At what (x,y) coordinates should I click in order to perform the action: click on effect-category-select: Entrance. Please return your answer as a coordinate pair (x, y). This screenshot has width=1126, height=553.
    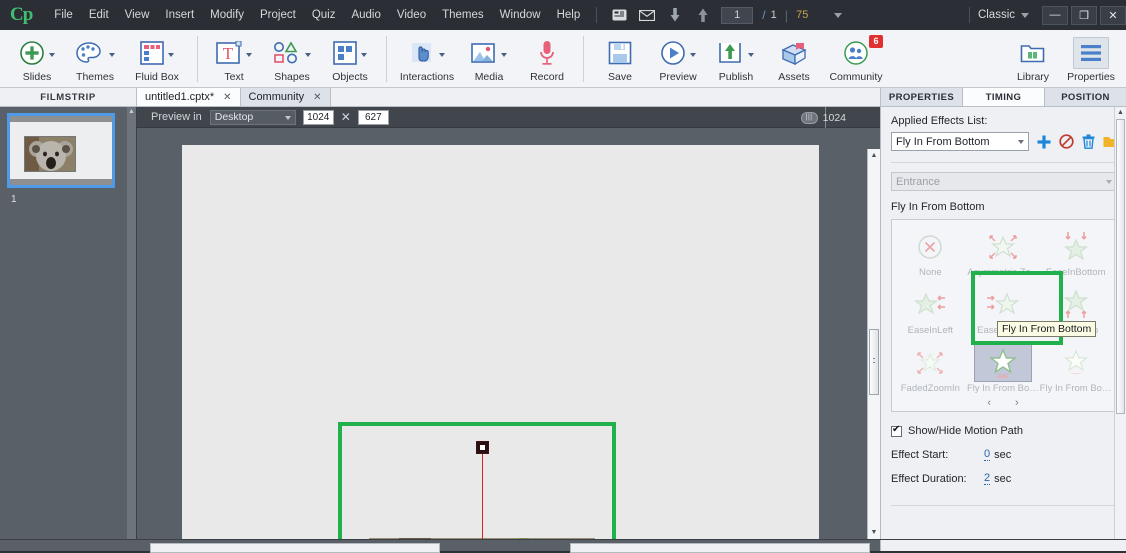
    Looking at the image, I should click on (1004, 181).